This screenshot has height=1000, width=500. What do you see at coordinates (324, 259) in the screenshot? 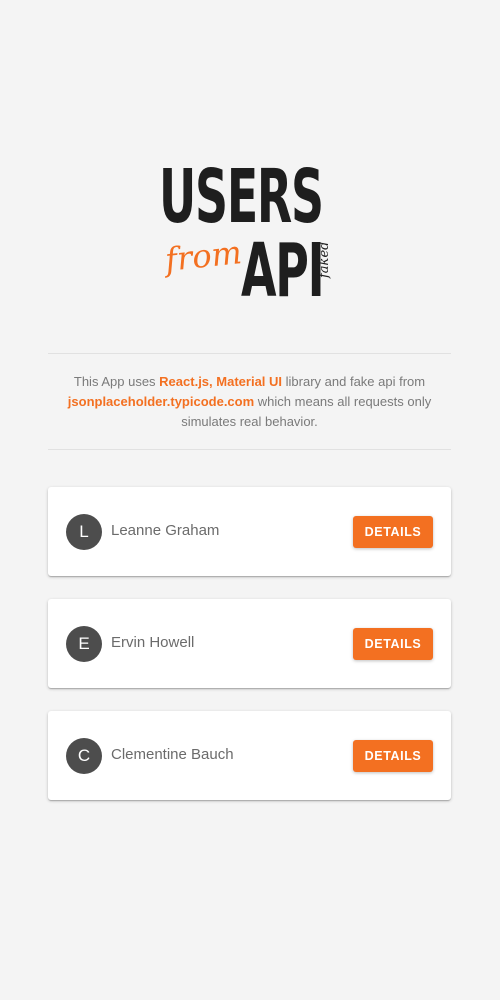
I see `logo-faked-text: faked` at bounding box center [324, 259].